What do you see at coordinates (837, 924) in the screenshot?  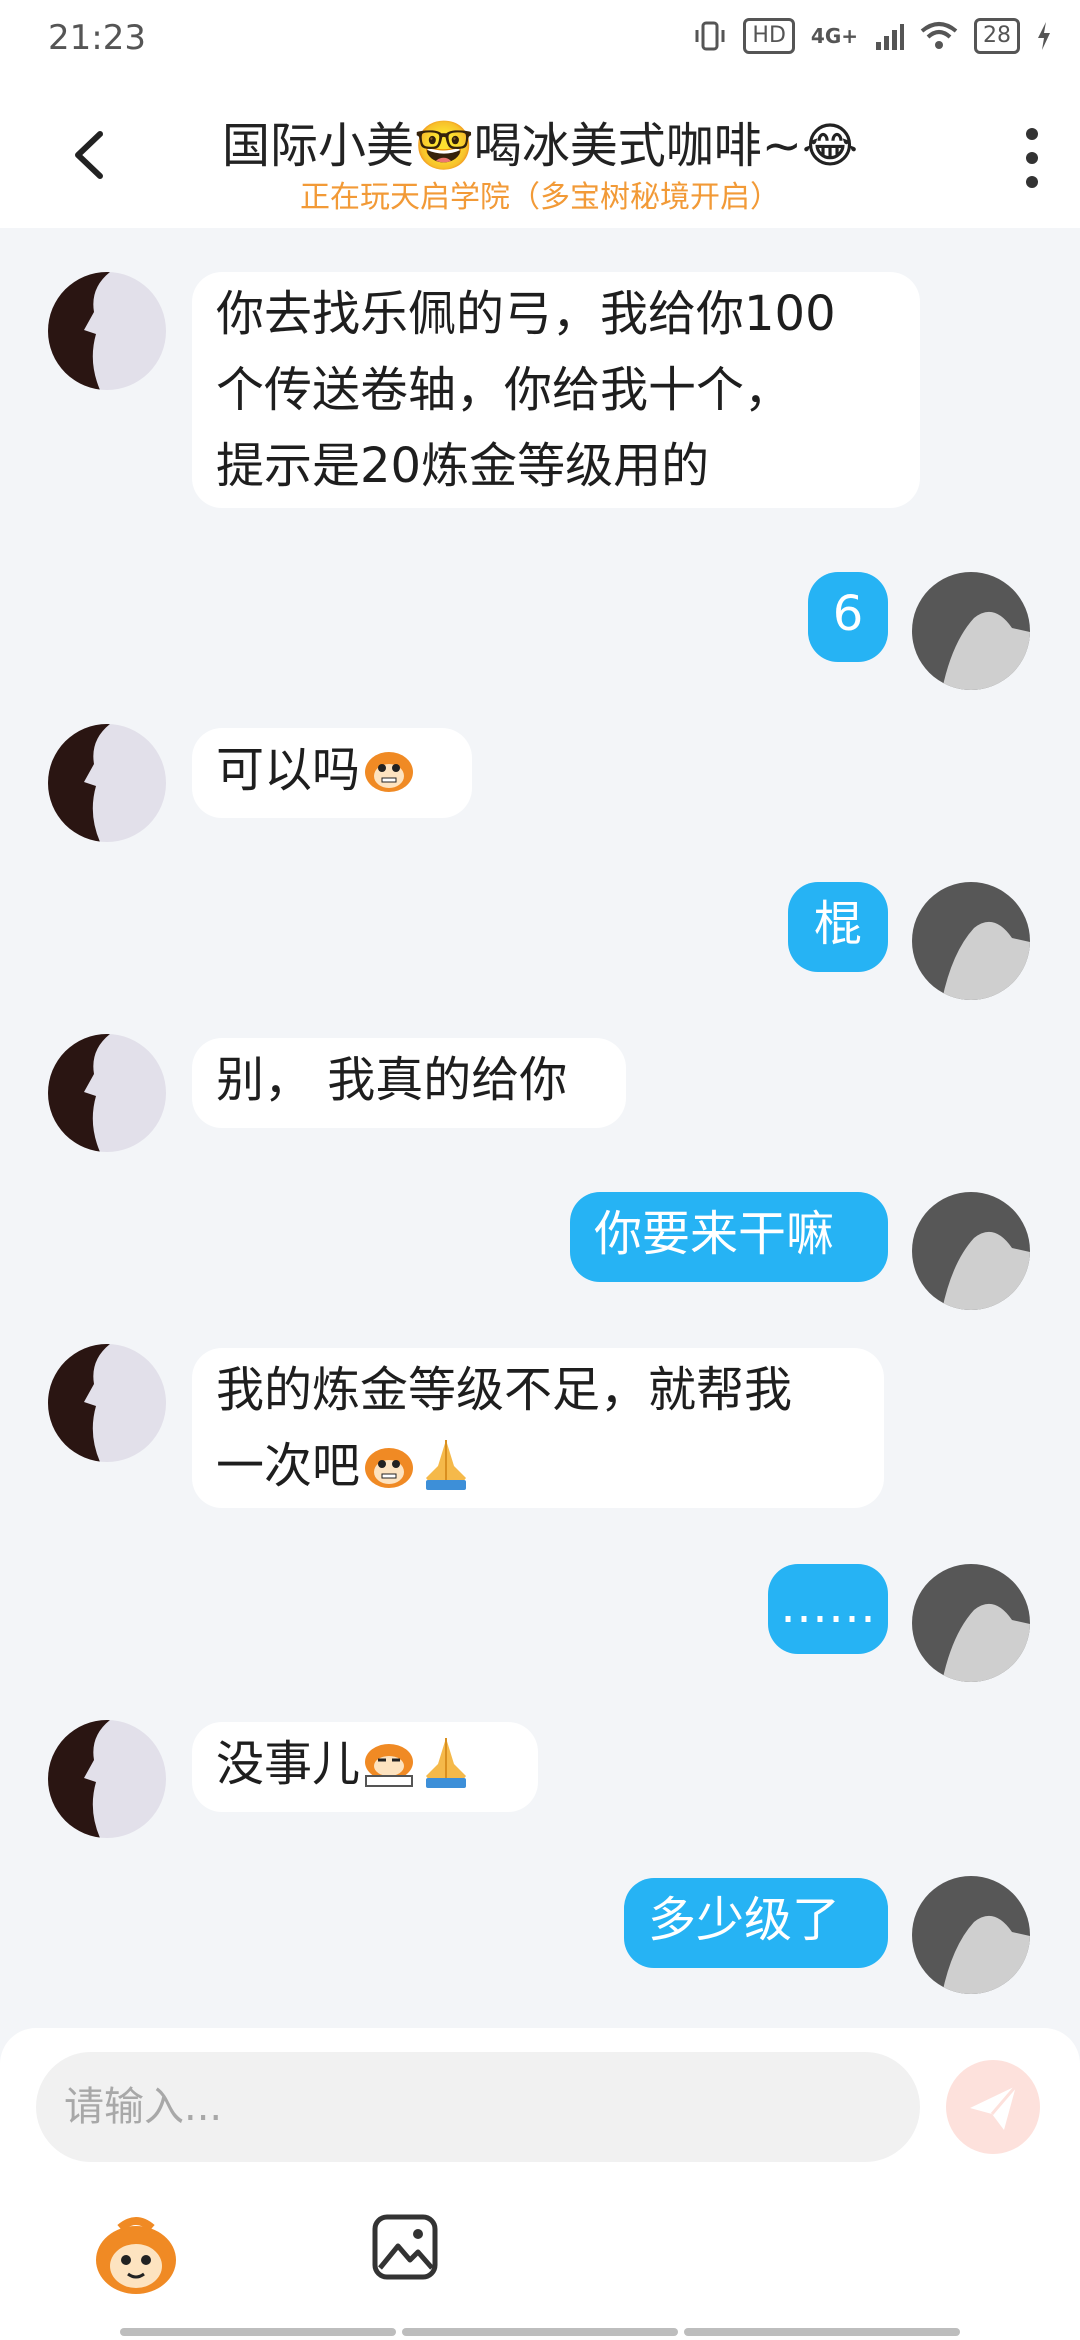 I see `message-text: 棍` at bounding box center [837, 924].